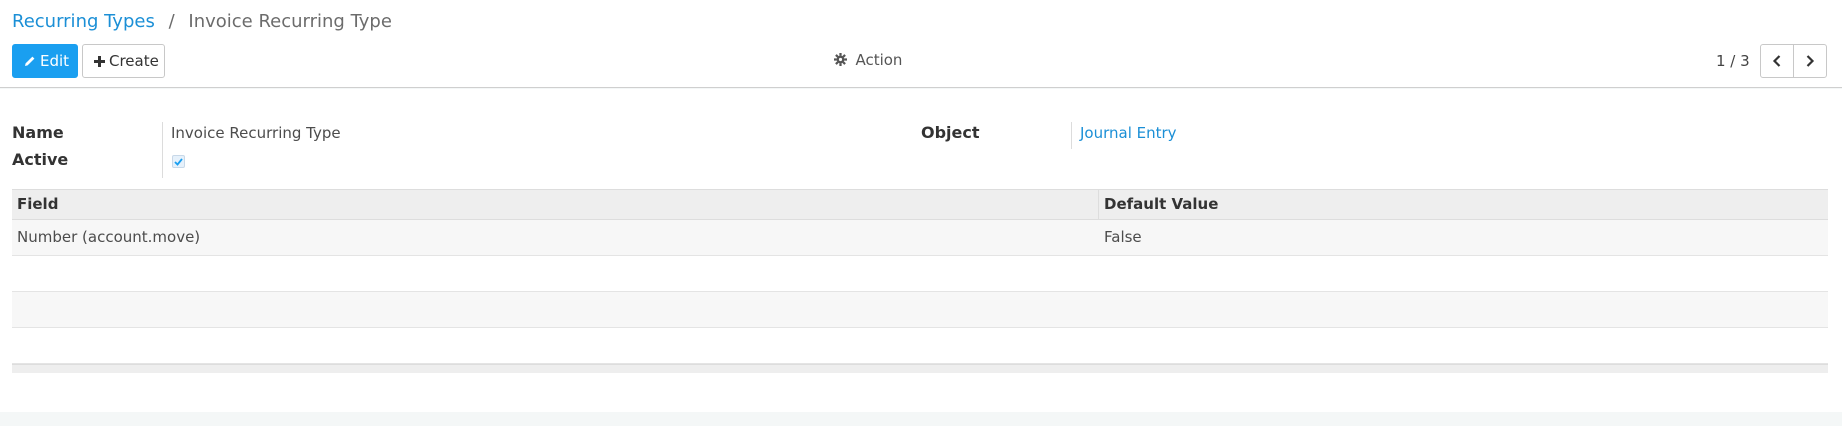  What do you see at coordinates (109, 237) in the screenshot?
I see `cell-field: Number (account.move)` at bounding box center [109, 237].